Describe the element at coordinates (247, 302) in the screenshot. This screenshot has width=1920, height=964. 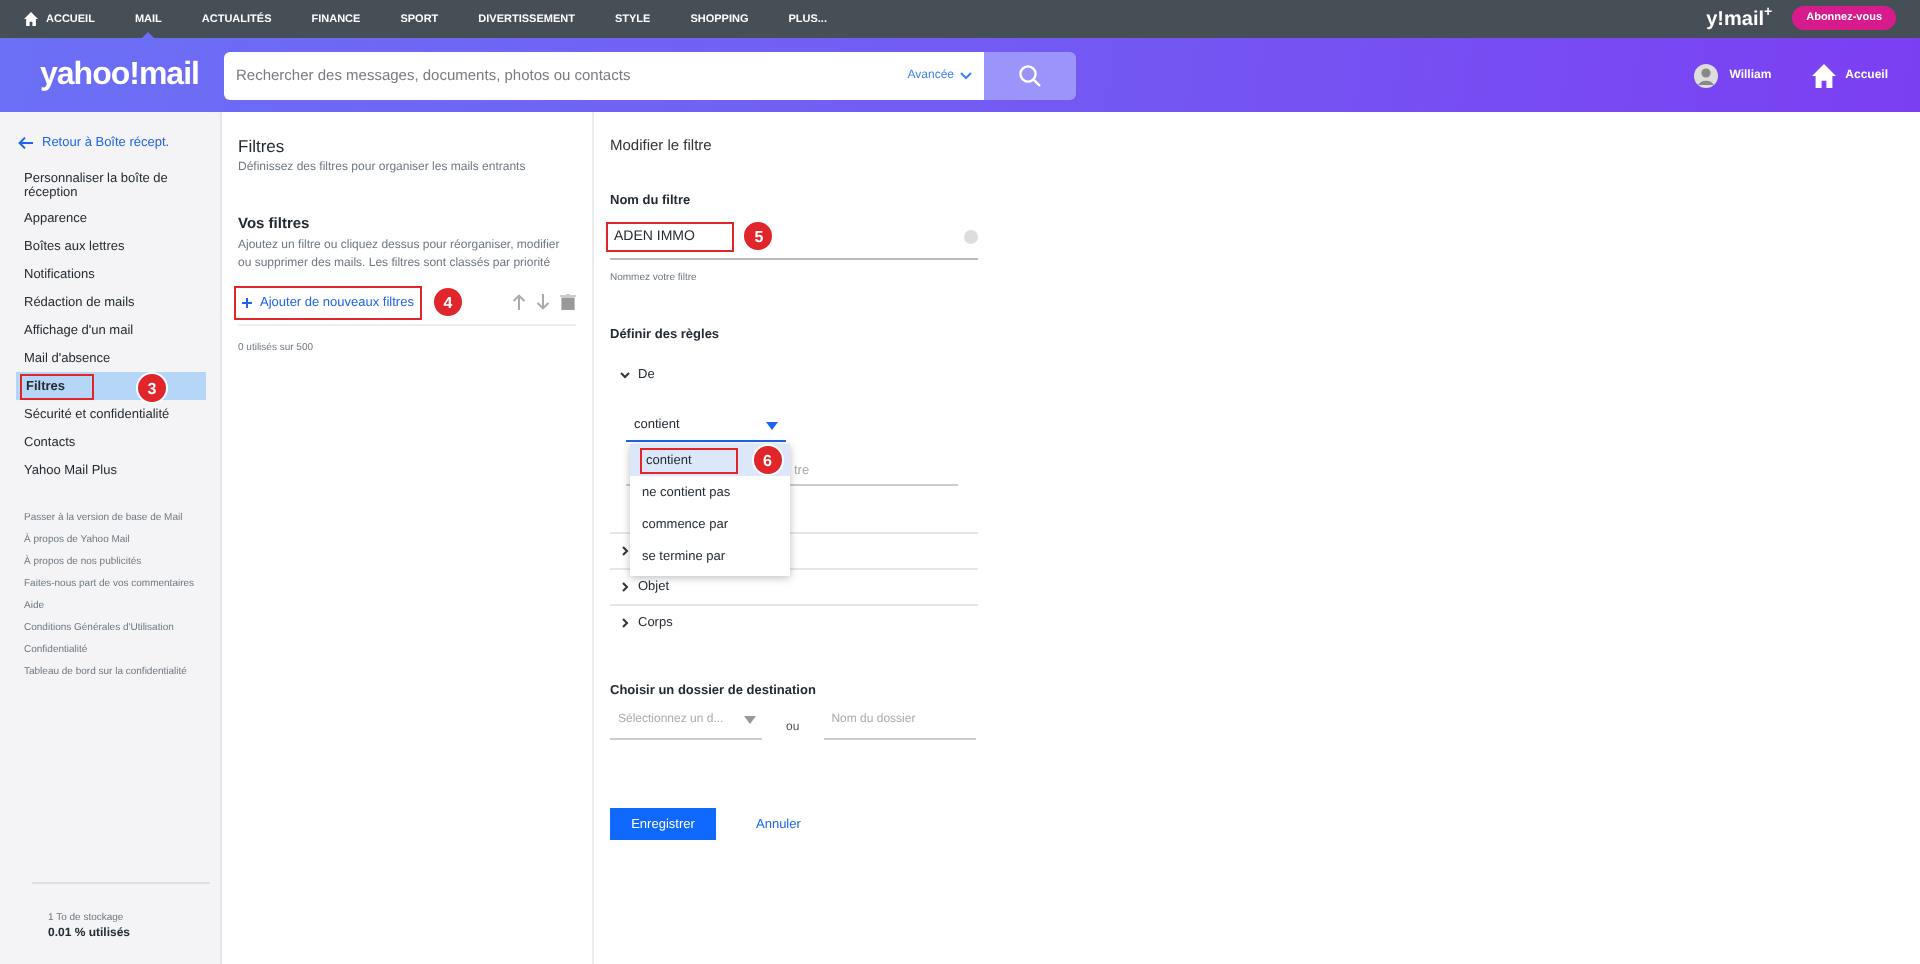
I see `plus-icon` at that location.